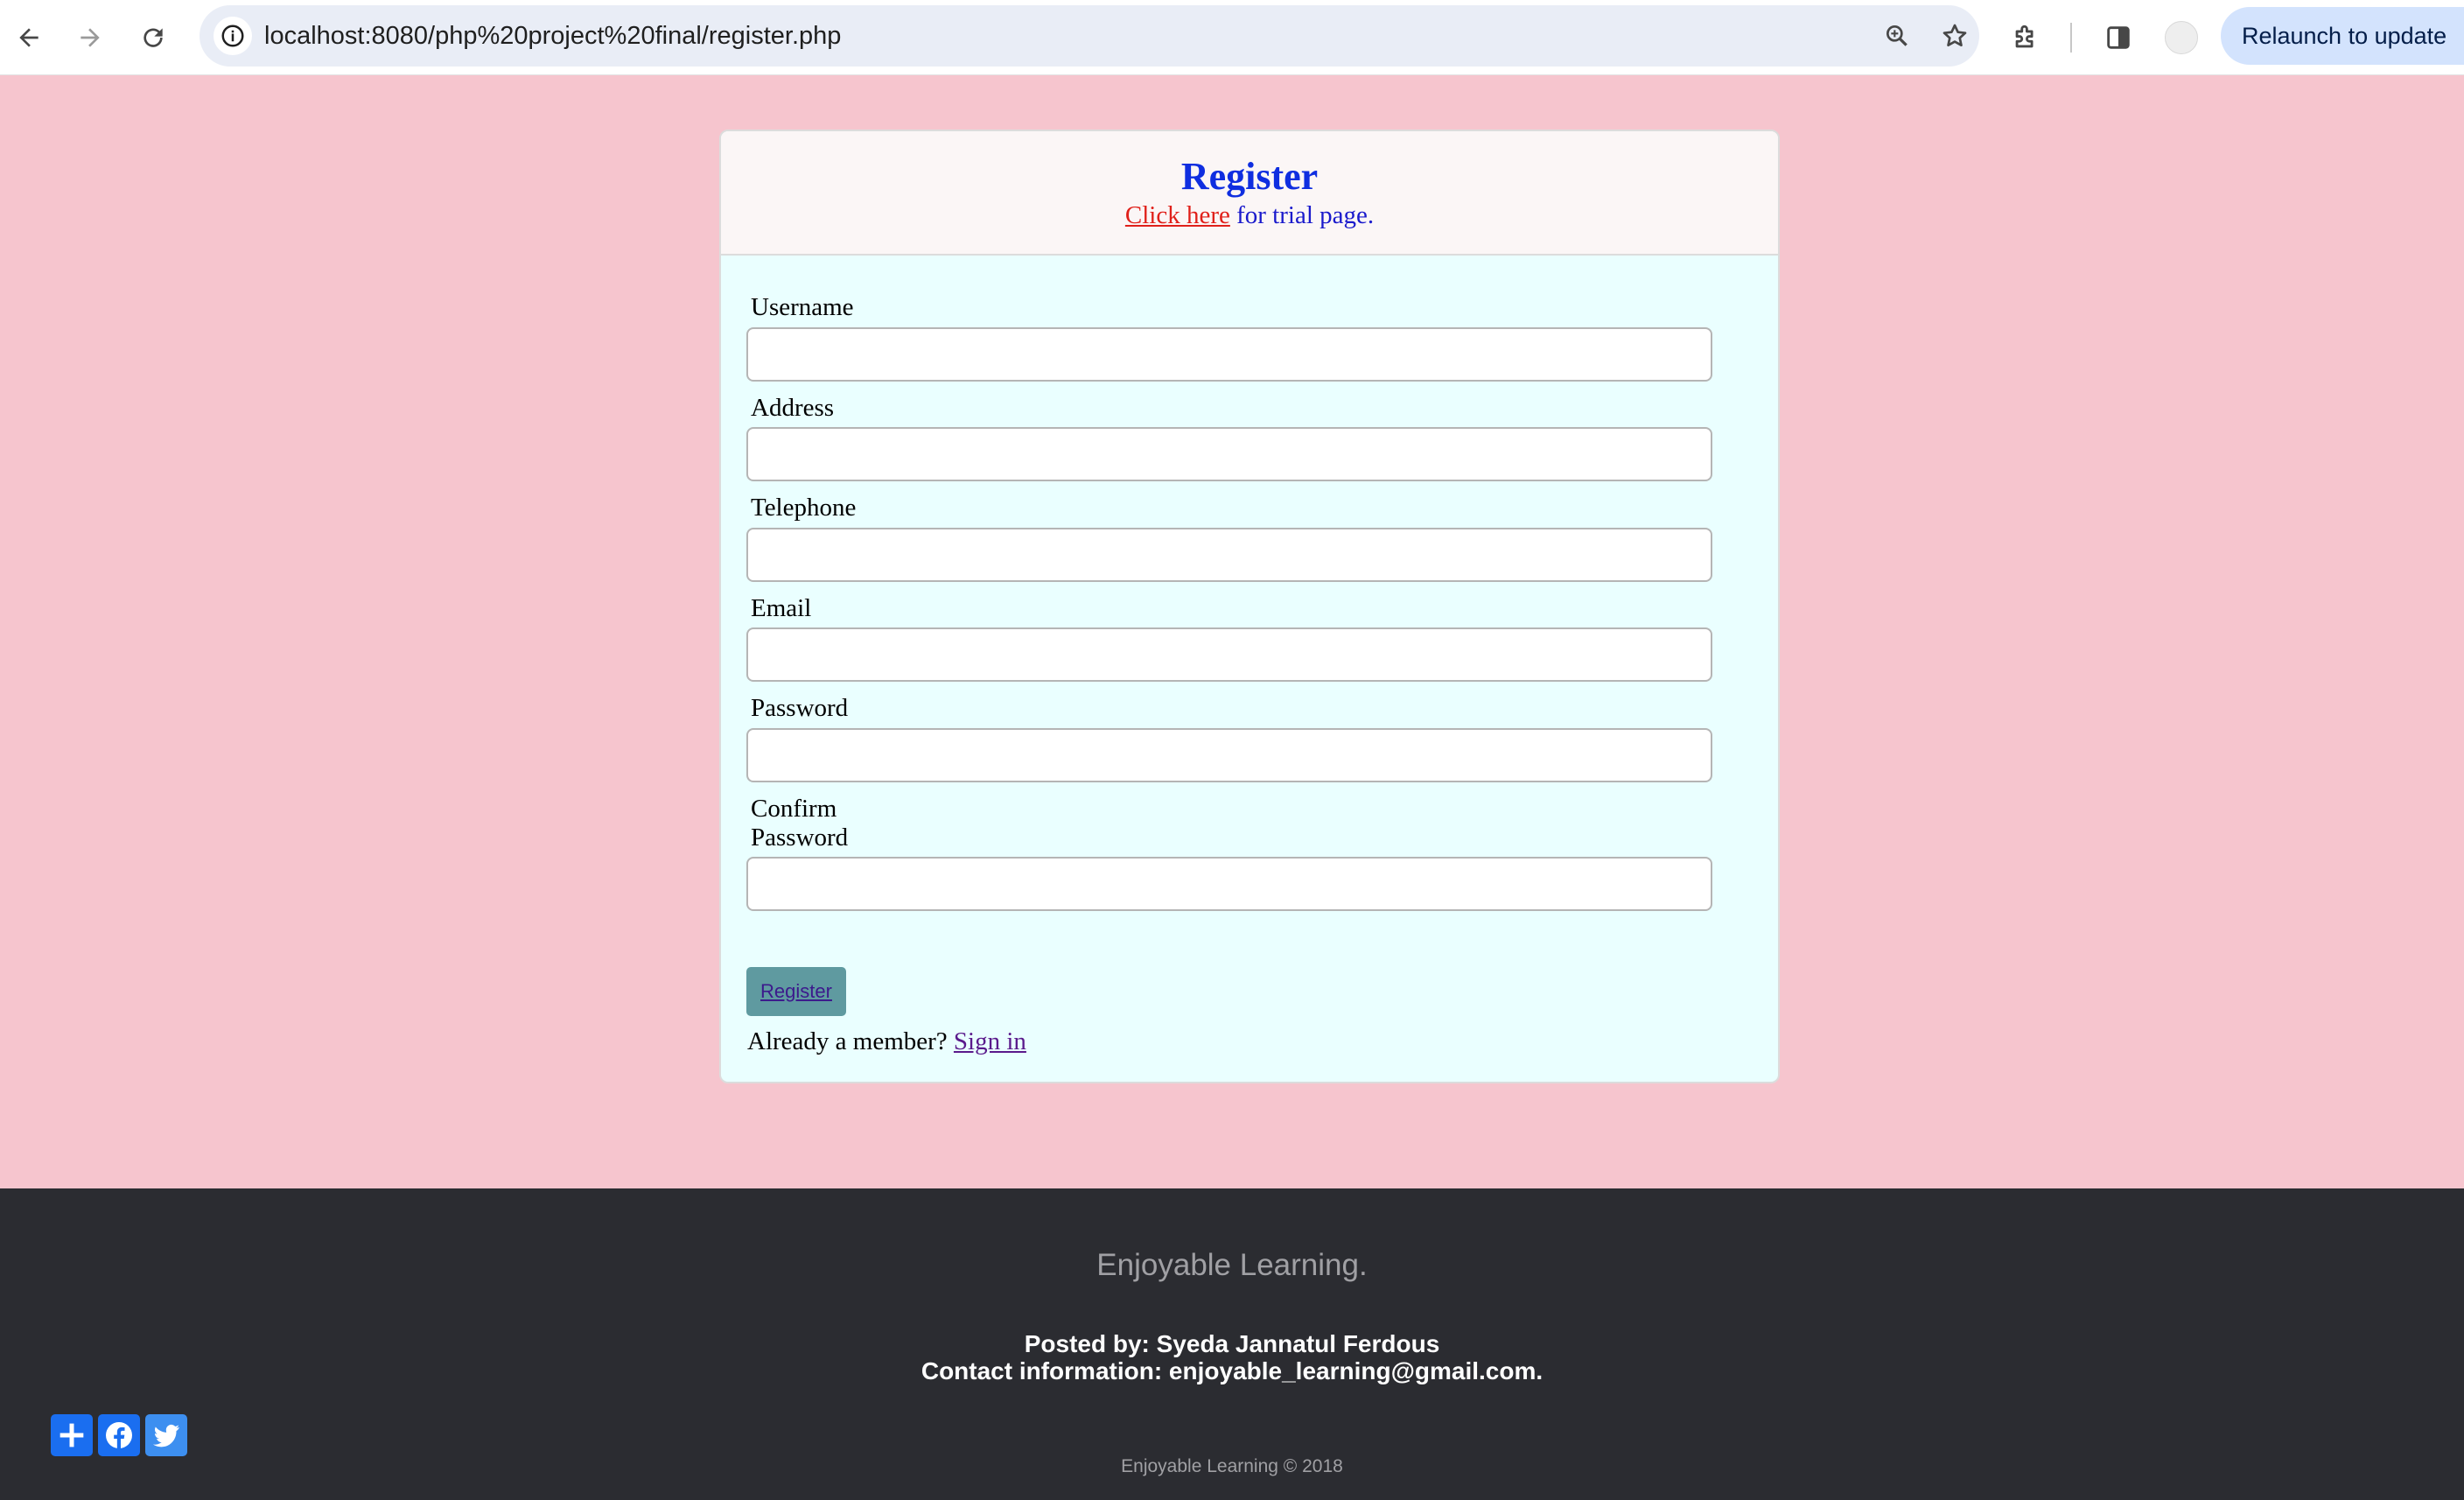  Describe the element at coordinates (1229, 755) in the screenshot. I see `password-input` at that location.